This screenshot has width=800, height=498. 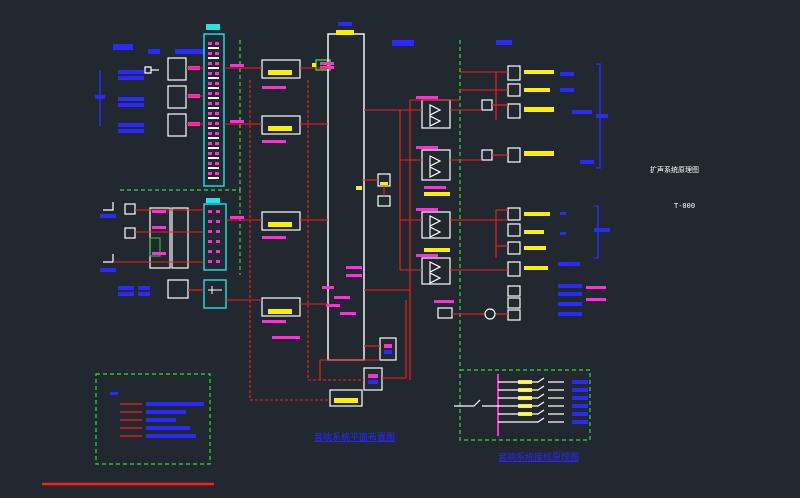 What do you see at coordinates (342, 191) in the screenshot?
I see `main-rack` at bounding box center [342, 191].